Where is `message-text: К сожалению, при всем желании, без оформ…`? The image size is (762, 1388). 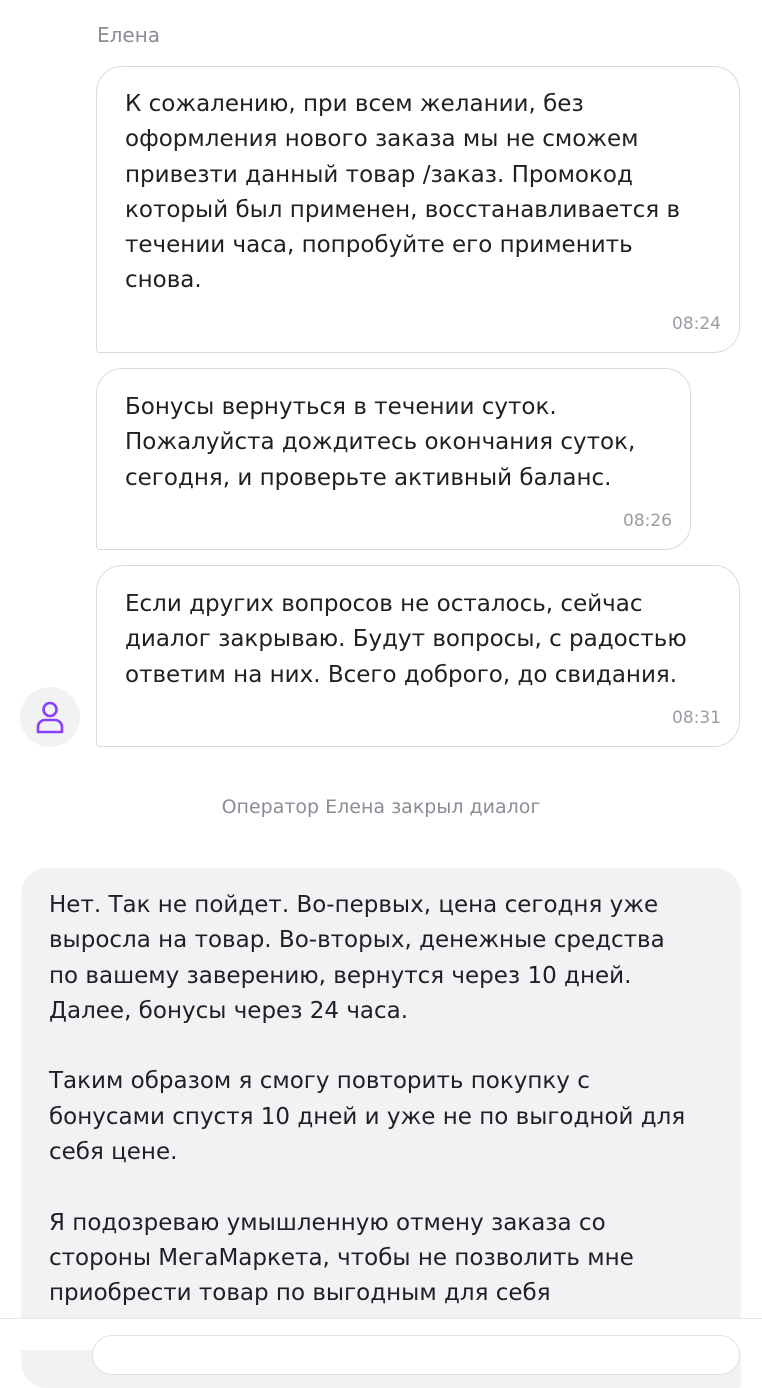 message-text: К сожалению, при всем желании, без оформ… is located at coordinates (403, 192).